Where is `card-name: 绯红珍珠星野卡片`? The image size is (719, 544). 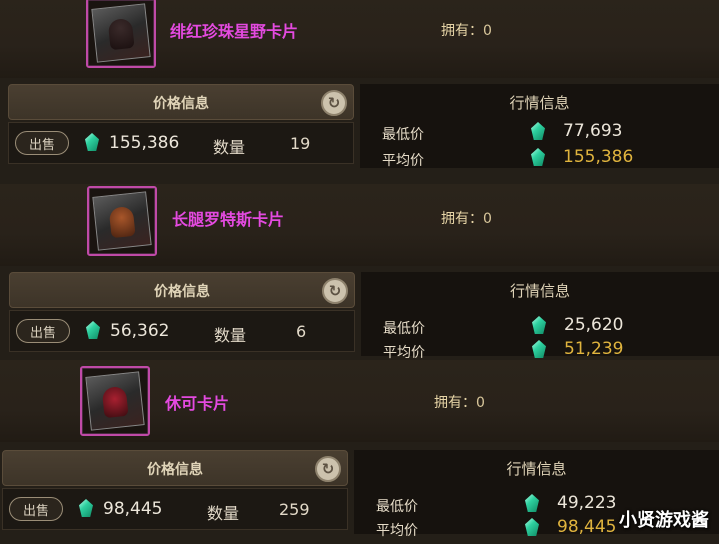 card-name: 绯红珍珠星野卡片 is located at coordinates (234, 31).